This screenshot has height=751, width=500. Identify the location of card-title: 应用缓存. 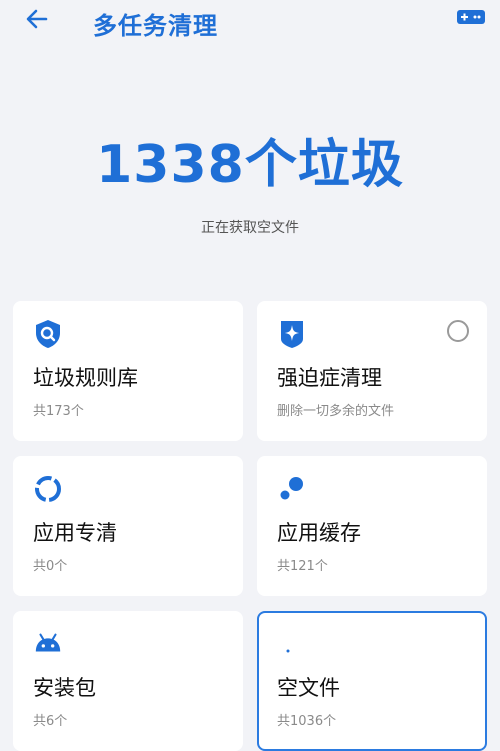
(319, 533).